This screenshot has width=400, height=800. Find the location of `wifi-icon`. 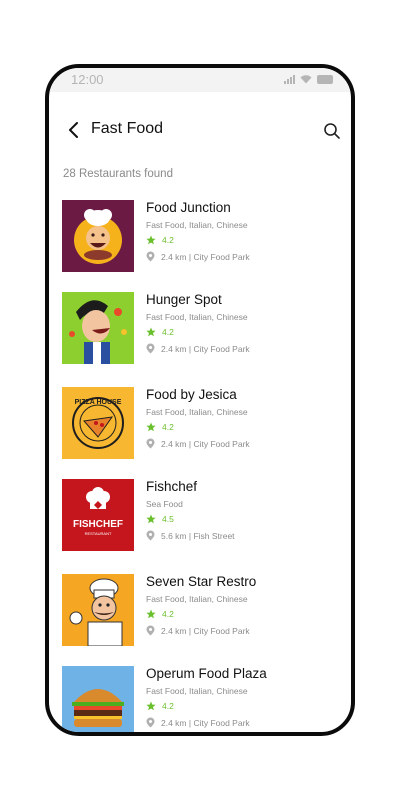

wifi-icon is located at coordinates (306, 79).